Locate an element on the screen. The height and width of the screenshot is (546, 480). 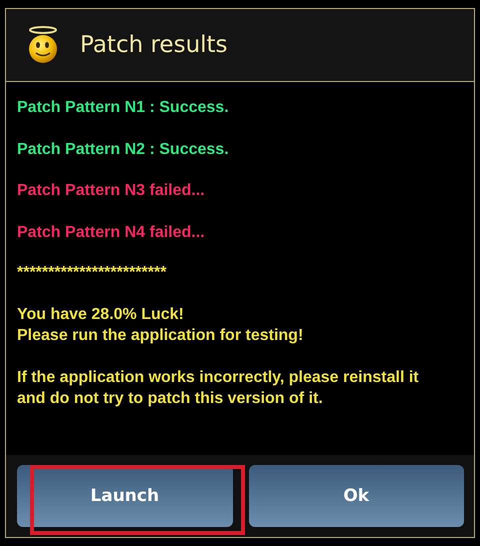
dialog-title: Patch results is located at coordinates (154, 45).